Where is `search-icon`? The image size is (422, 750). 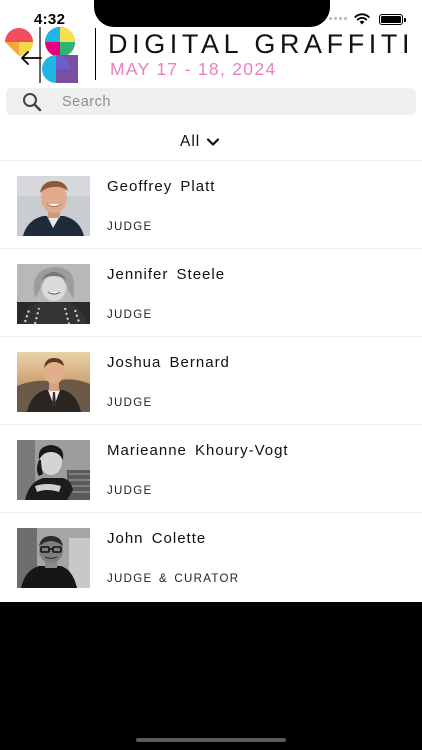 search-icon is located at coordinates (32, 102).